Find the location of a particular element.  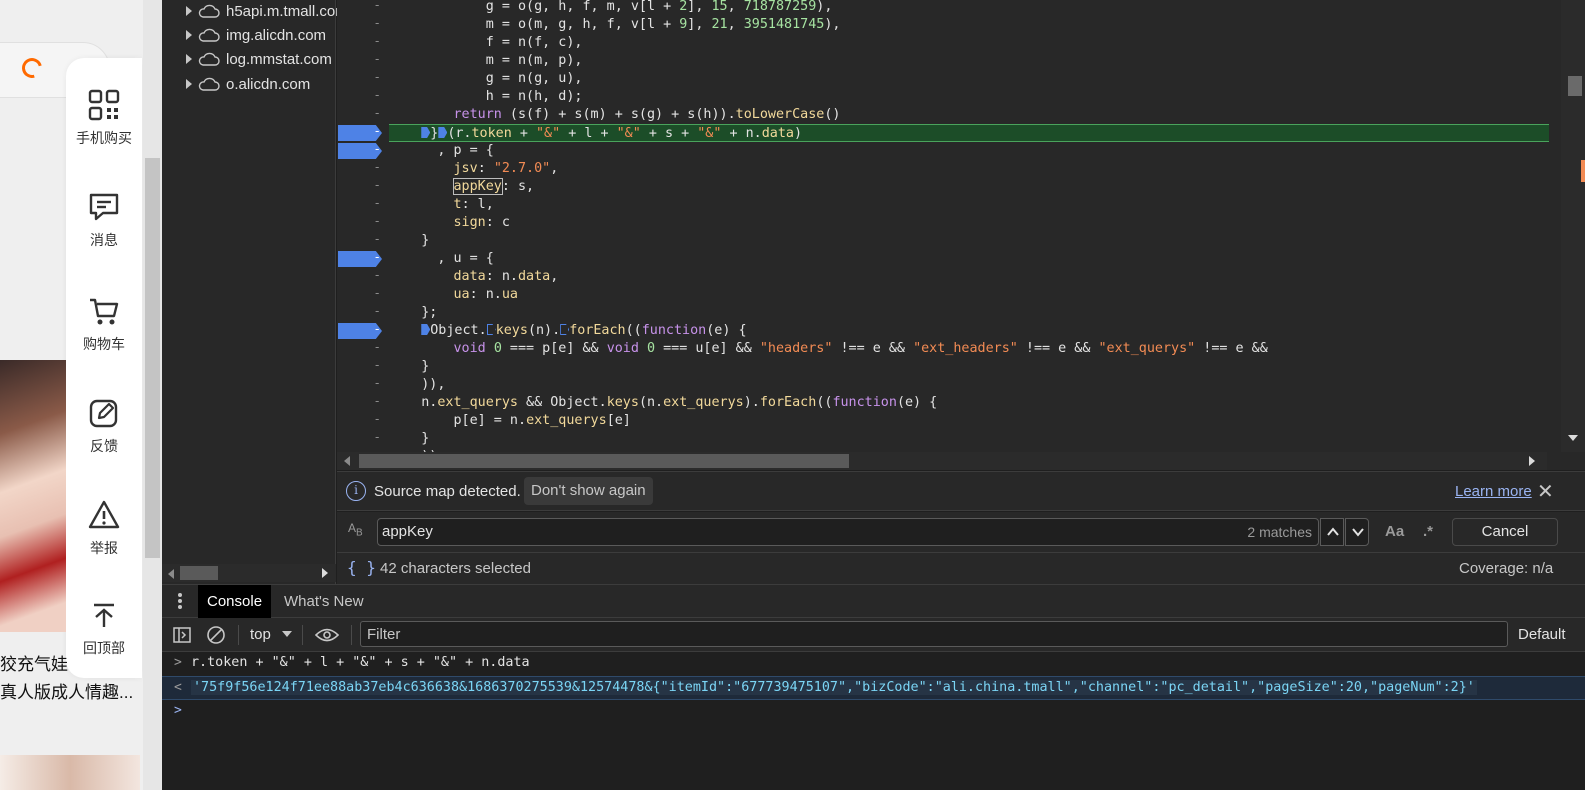

next-match-button is located at coordinates (1357, 532).